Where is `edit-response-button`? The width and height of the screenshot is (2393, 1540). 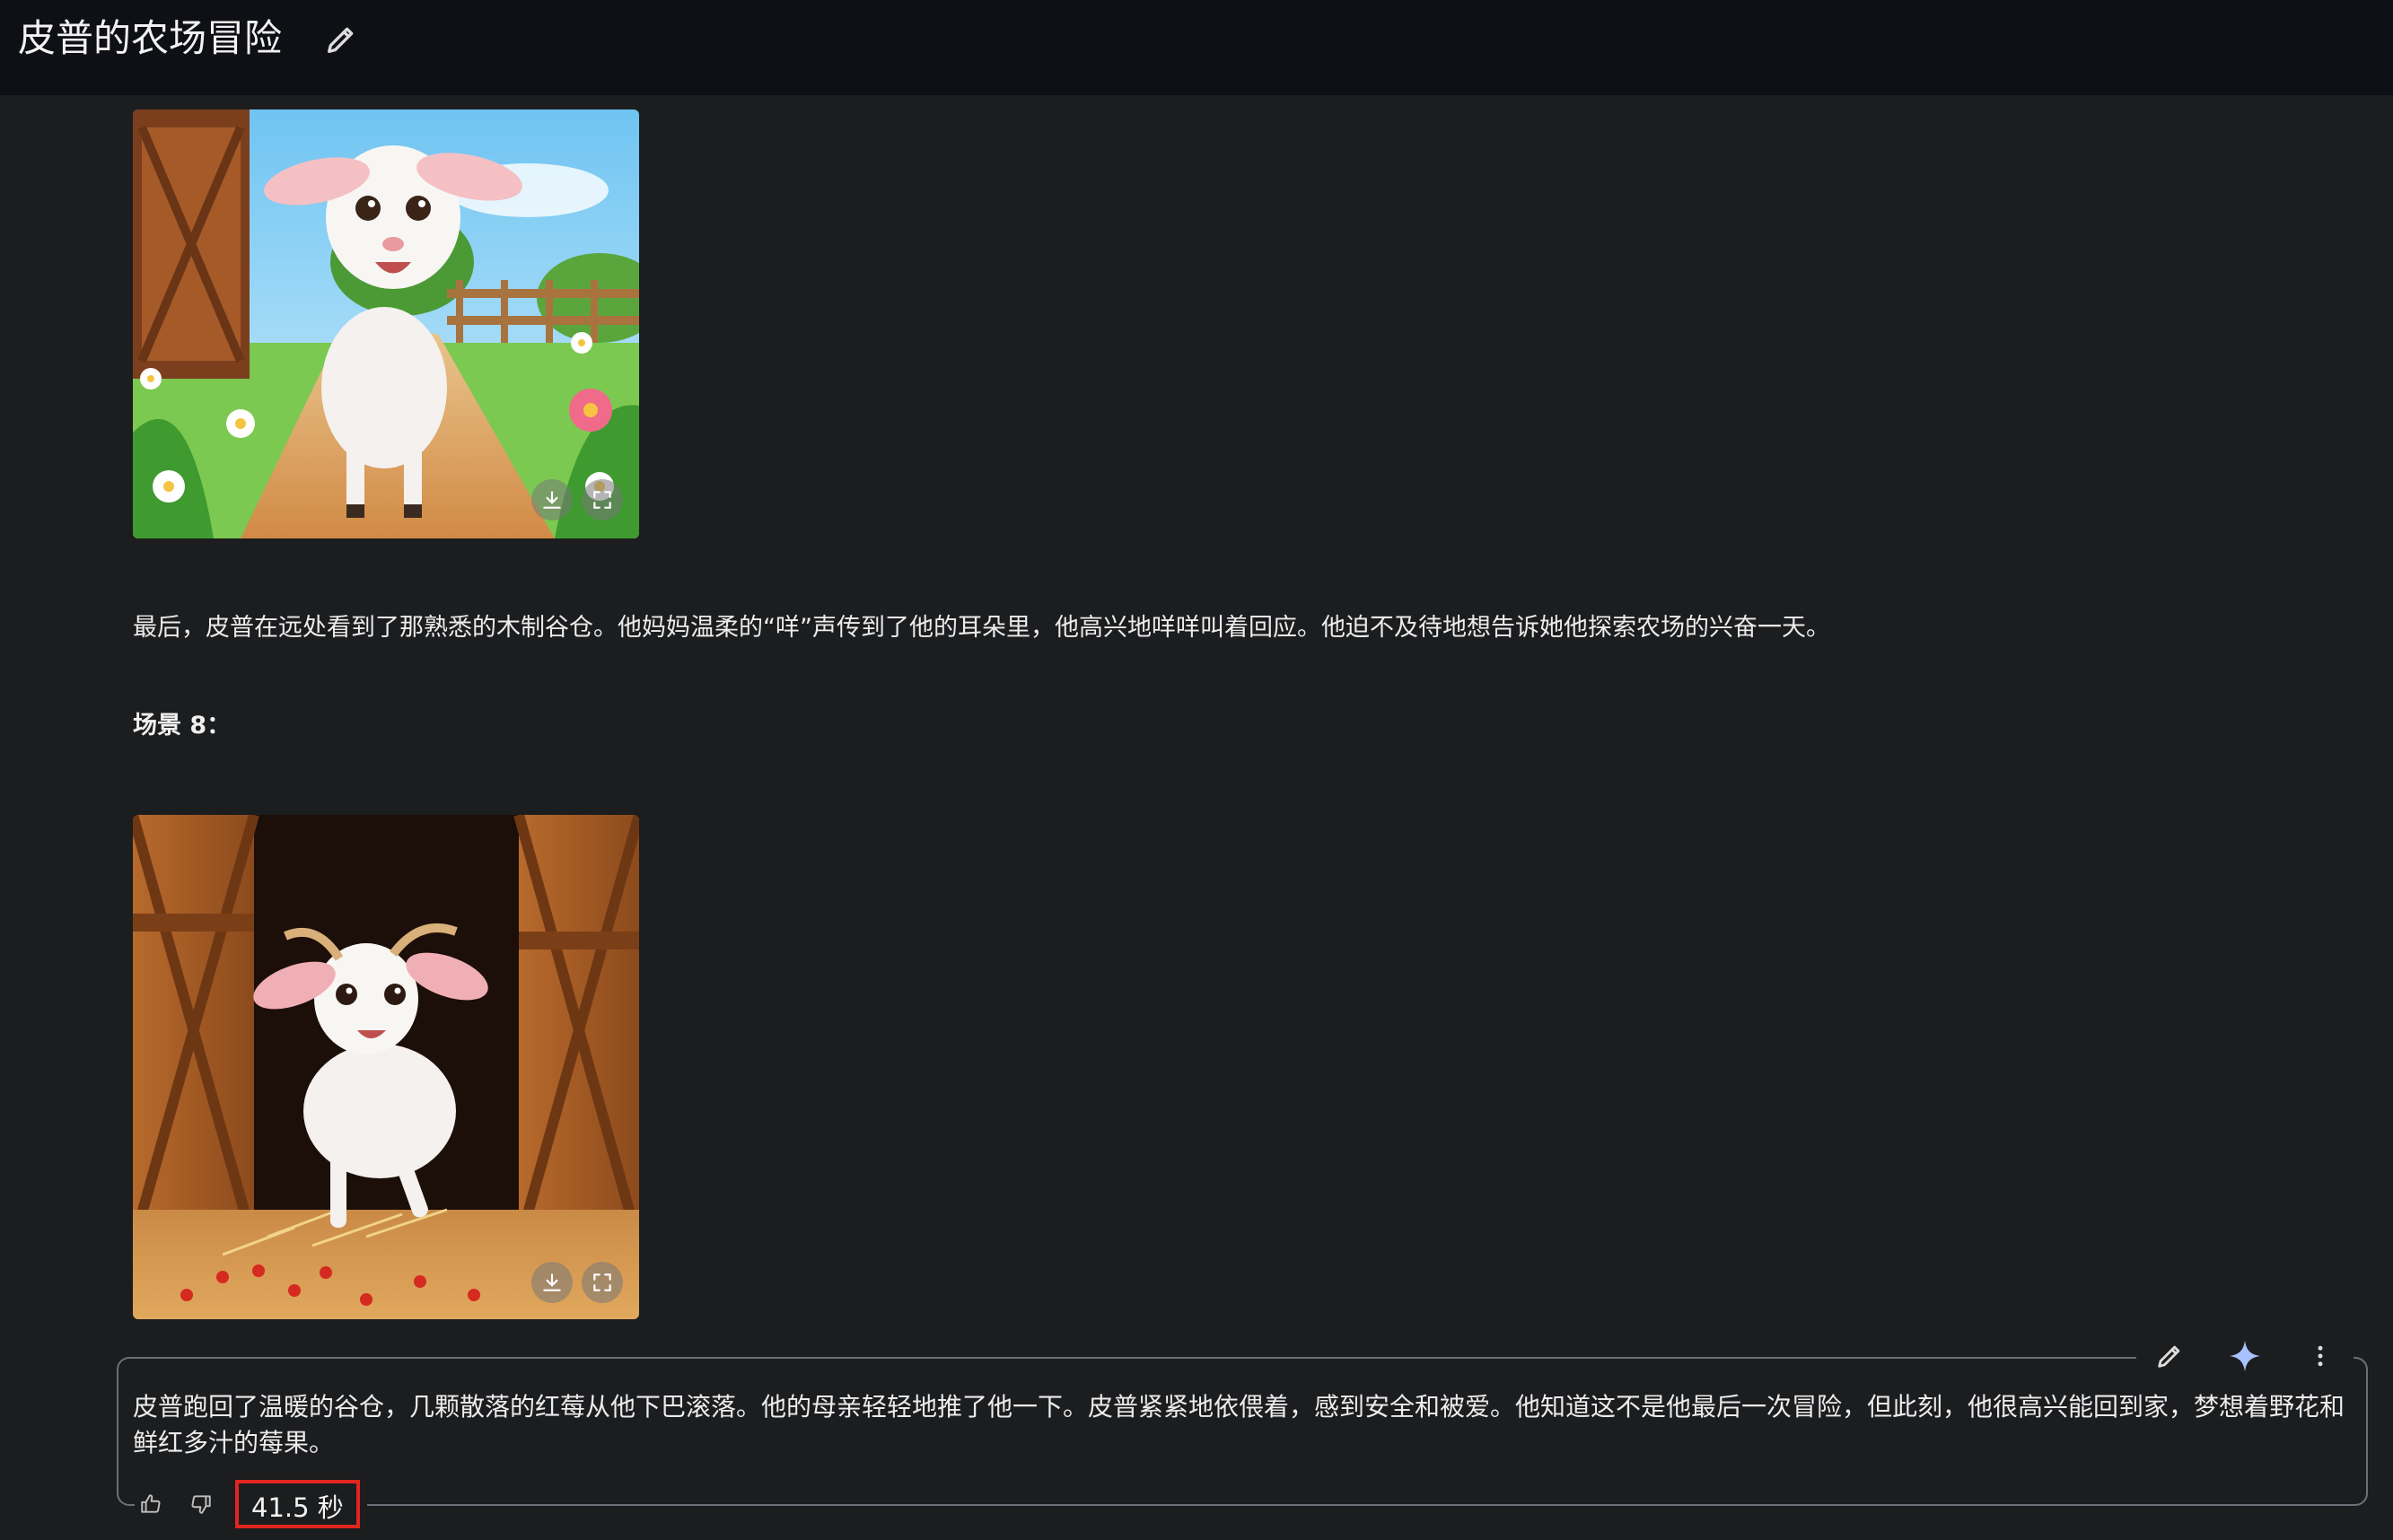
edit-response-button is located at coordinates (2169, 1356).